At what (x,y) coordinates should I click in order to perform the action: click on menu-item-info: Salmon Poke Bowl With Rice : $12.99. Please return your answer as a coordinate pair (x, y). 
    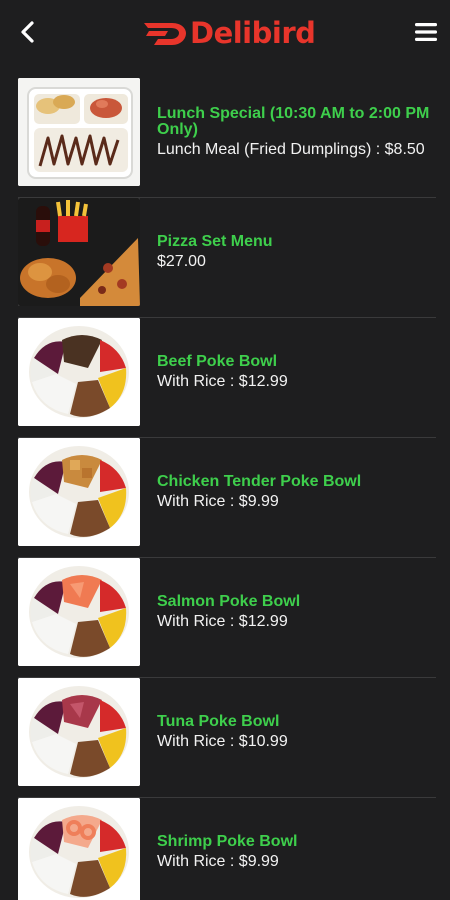
    Looking at the image, I should click on (297, 612).